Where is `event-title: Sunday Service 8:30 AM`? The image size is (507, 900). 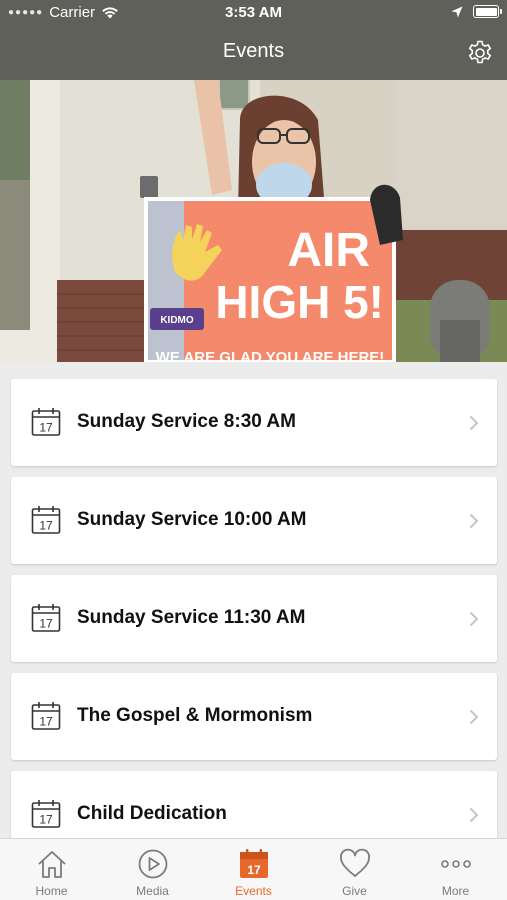 event-title: Sunday Service 8:30 AM is located at coordinates (186, 421).